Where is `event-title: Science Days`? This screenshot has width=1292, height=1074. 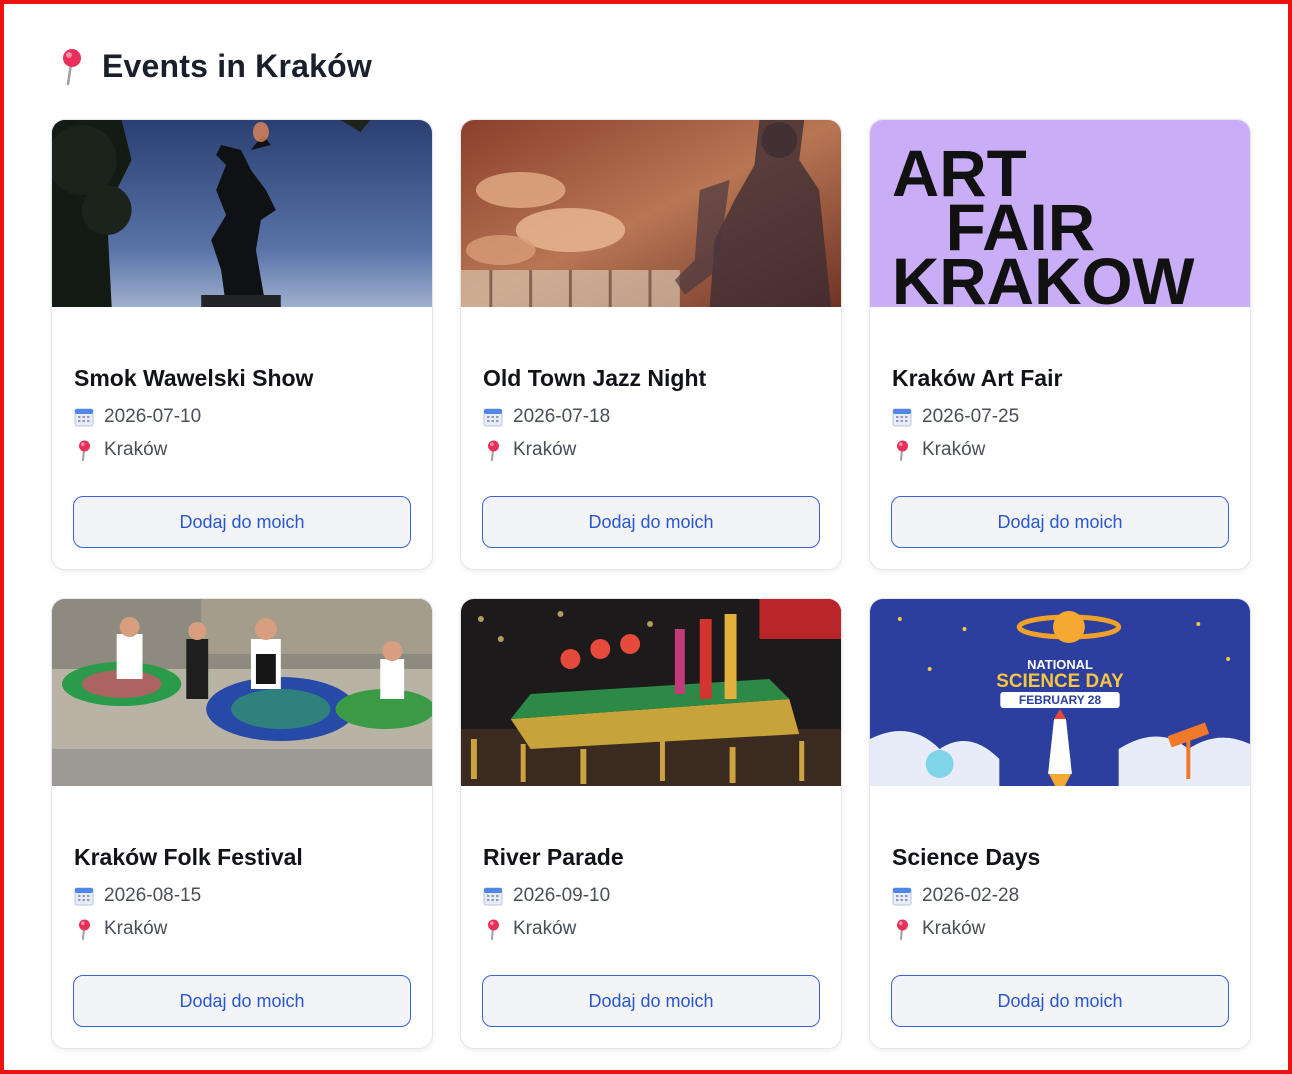
event-title: Science Days is located at coordinates (966, 857).